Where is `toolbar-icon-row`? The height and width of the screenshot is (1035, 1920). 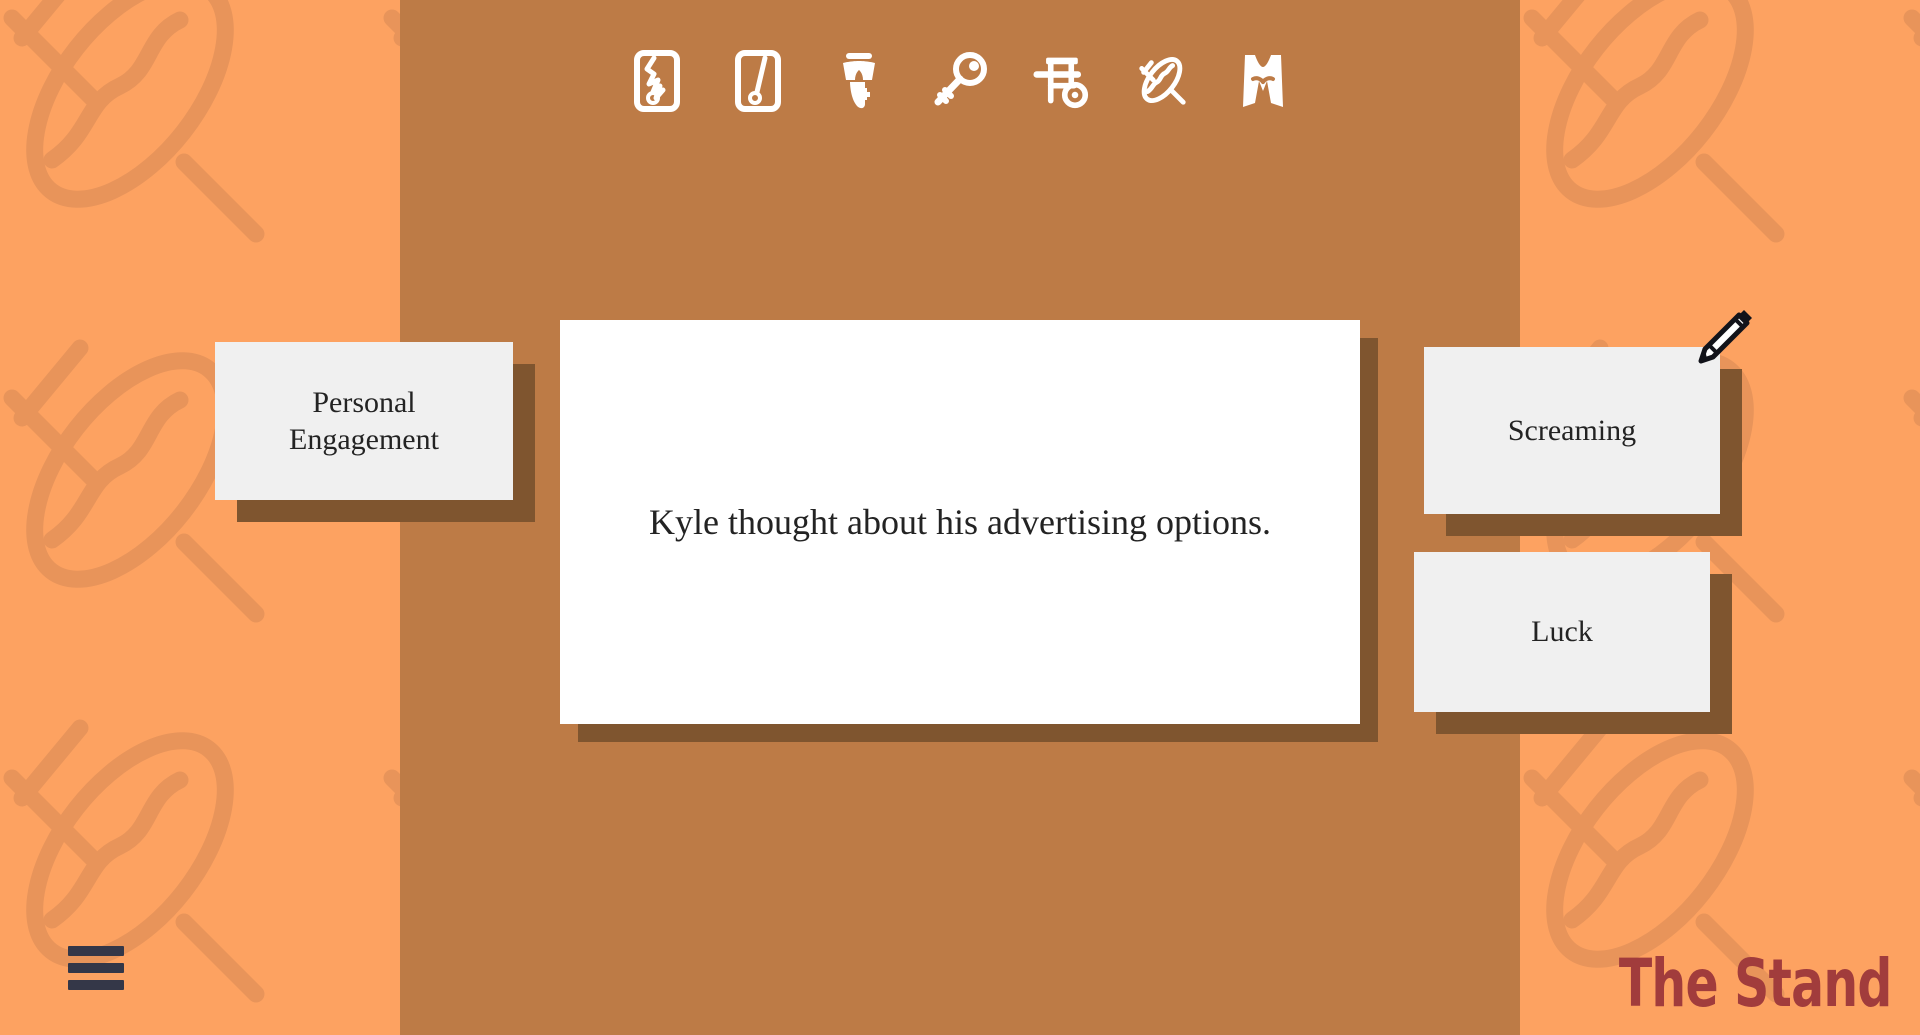
toolbar-icon-row is located at coordinates (960, 81).